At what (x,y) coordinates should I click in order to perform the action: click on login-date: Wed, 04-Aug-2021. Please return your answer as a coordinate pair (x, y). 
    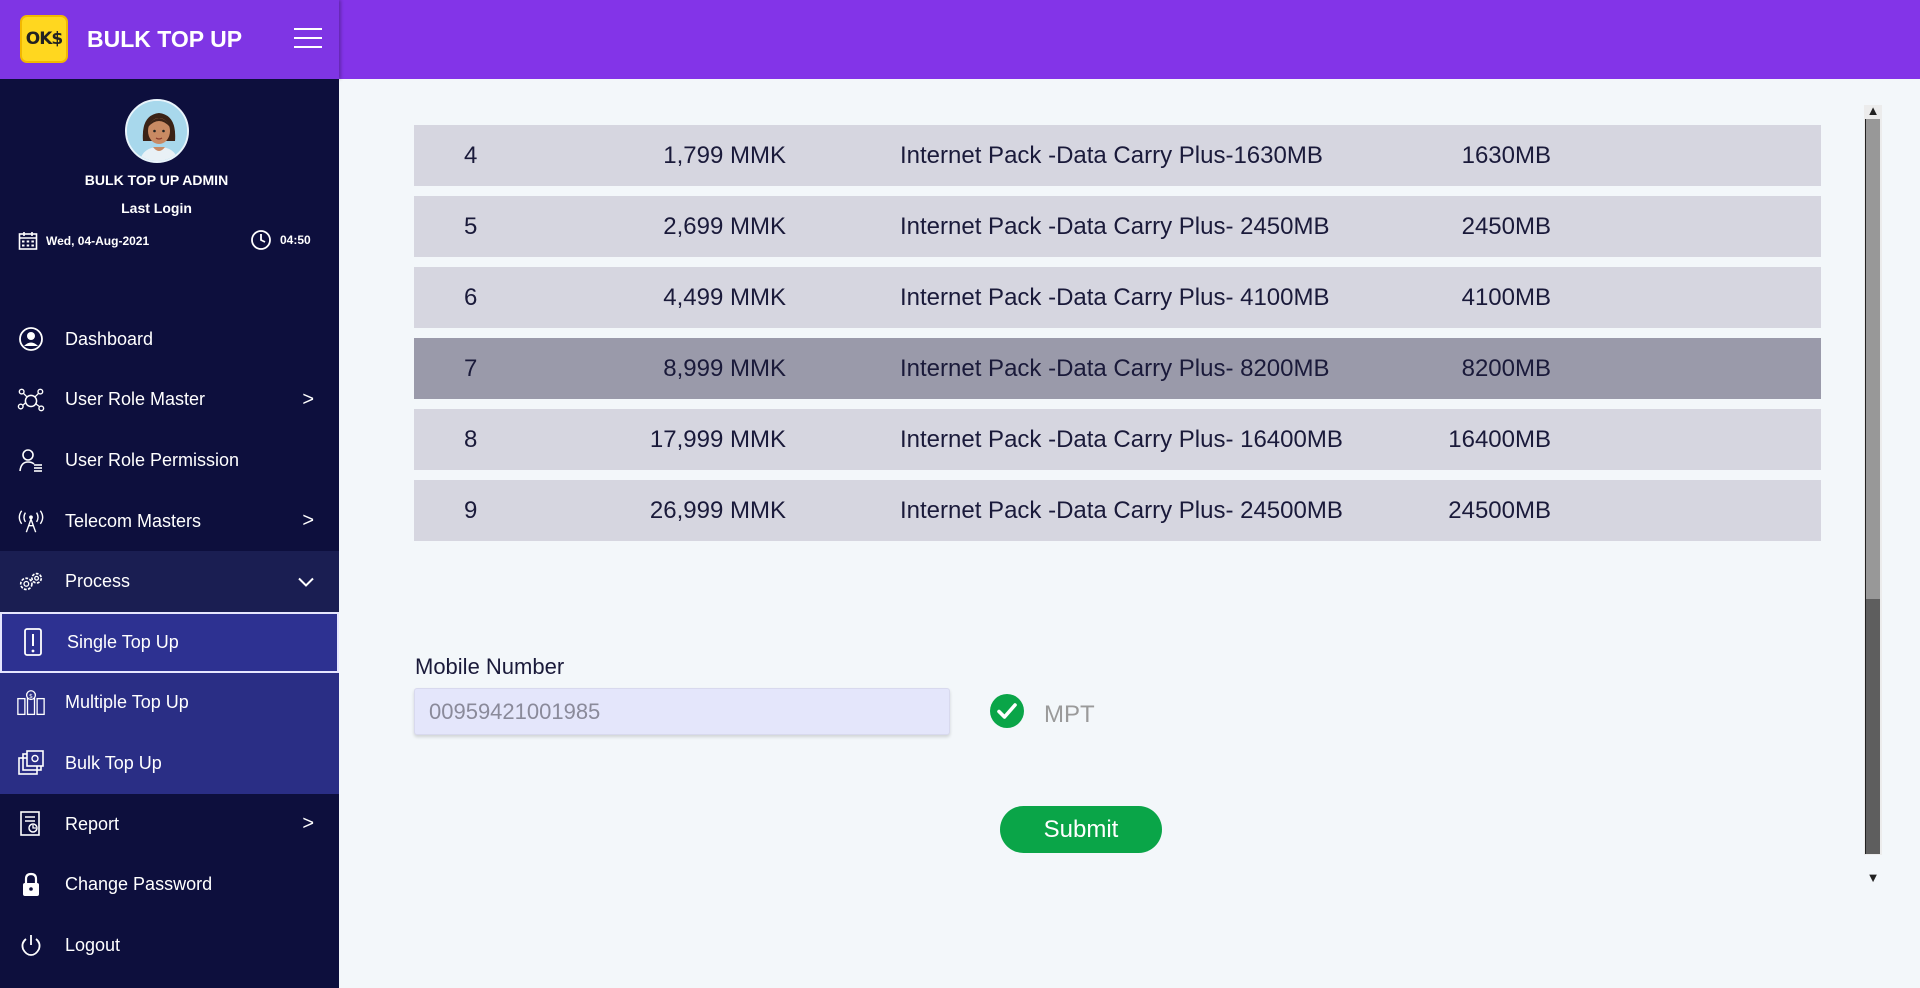
    Looking at the image, I should click on (83, 241).